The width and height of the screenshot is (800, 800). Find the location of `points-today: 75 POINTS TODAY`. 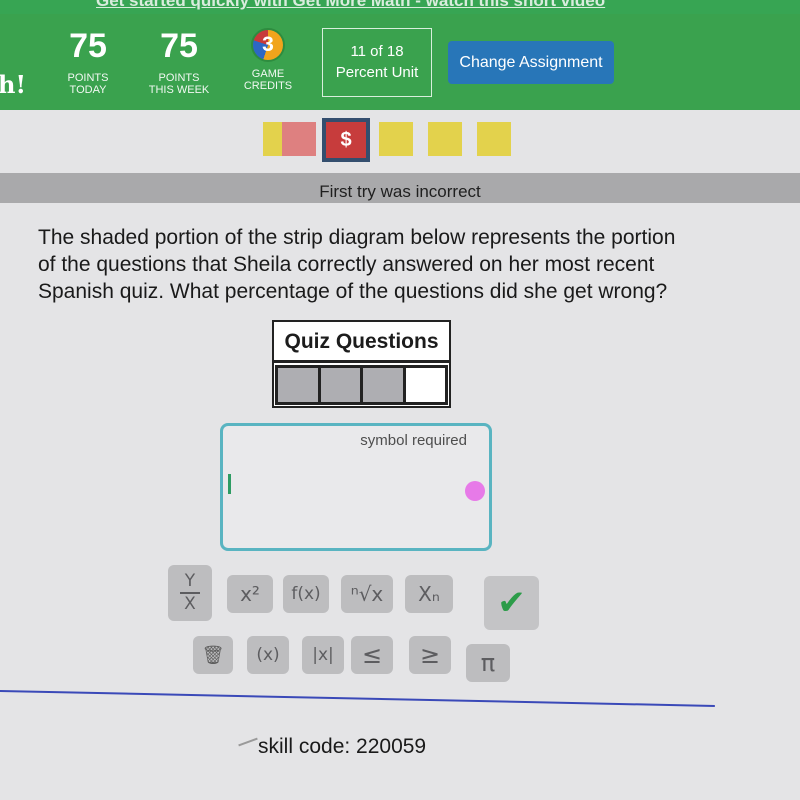

points-today: 75 POINTS TODAY is located at coordinates (88, 62).